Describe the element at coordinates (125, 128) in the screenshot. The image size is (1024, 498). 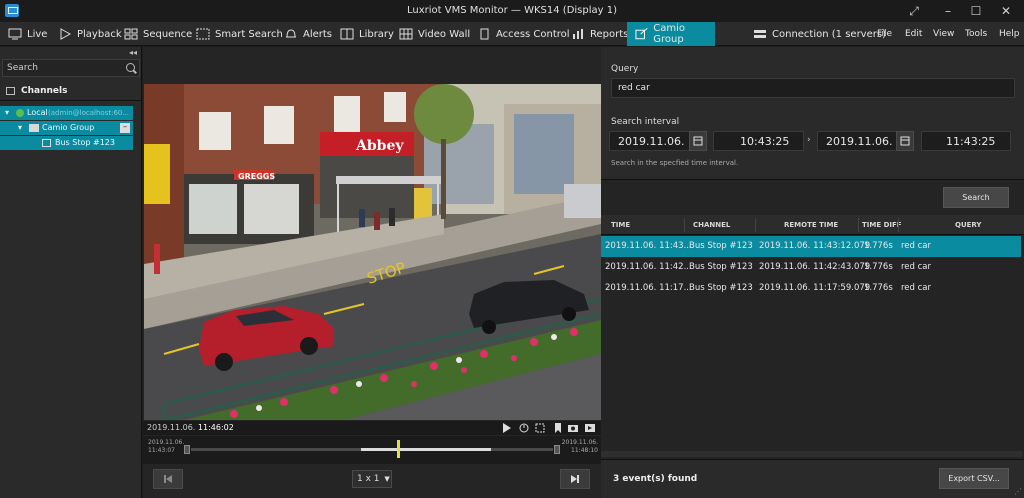
I see `collapse-group-button: –` at that location.